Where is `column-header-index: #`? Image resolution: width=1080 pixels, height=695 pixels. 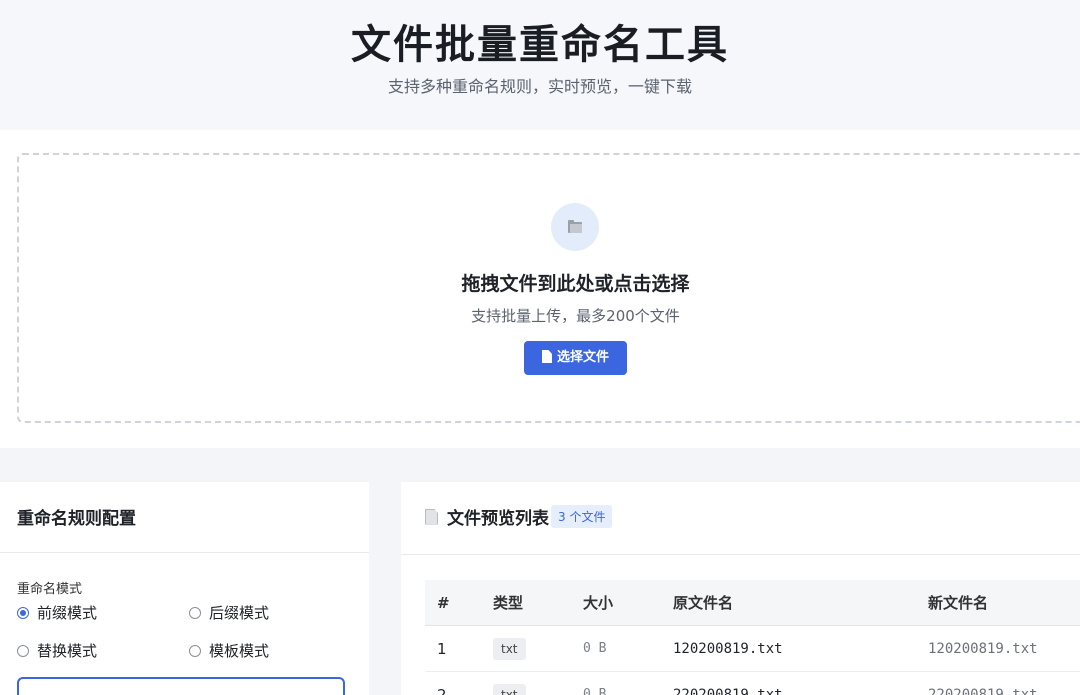
column-header-index: # is located at coordinates (443, 603).